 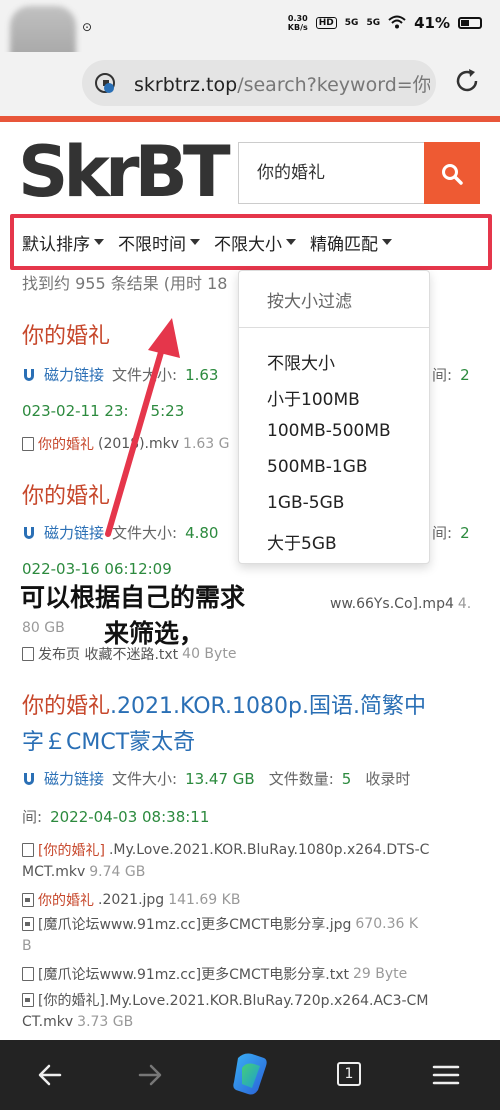 I want to click on size-option: 1GB-5GB, so click(x=305, y=503).